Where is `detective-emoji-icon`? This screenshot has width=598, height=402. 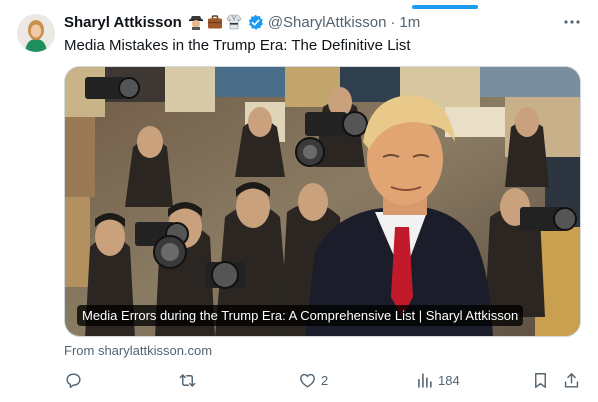
detective-emoji-icon is located at coordinates (195, 23).